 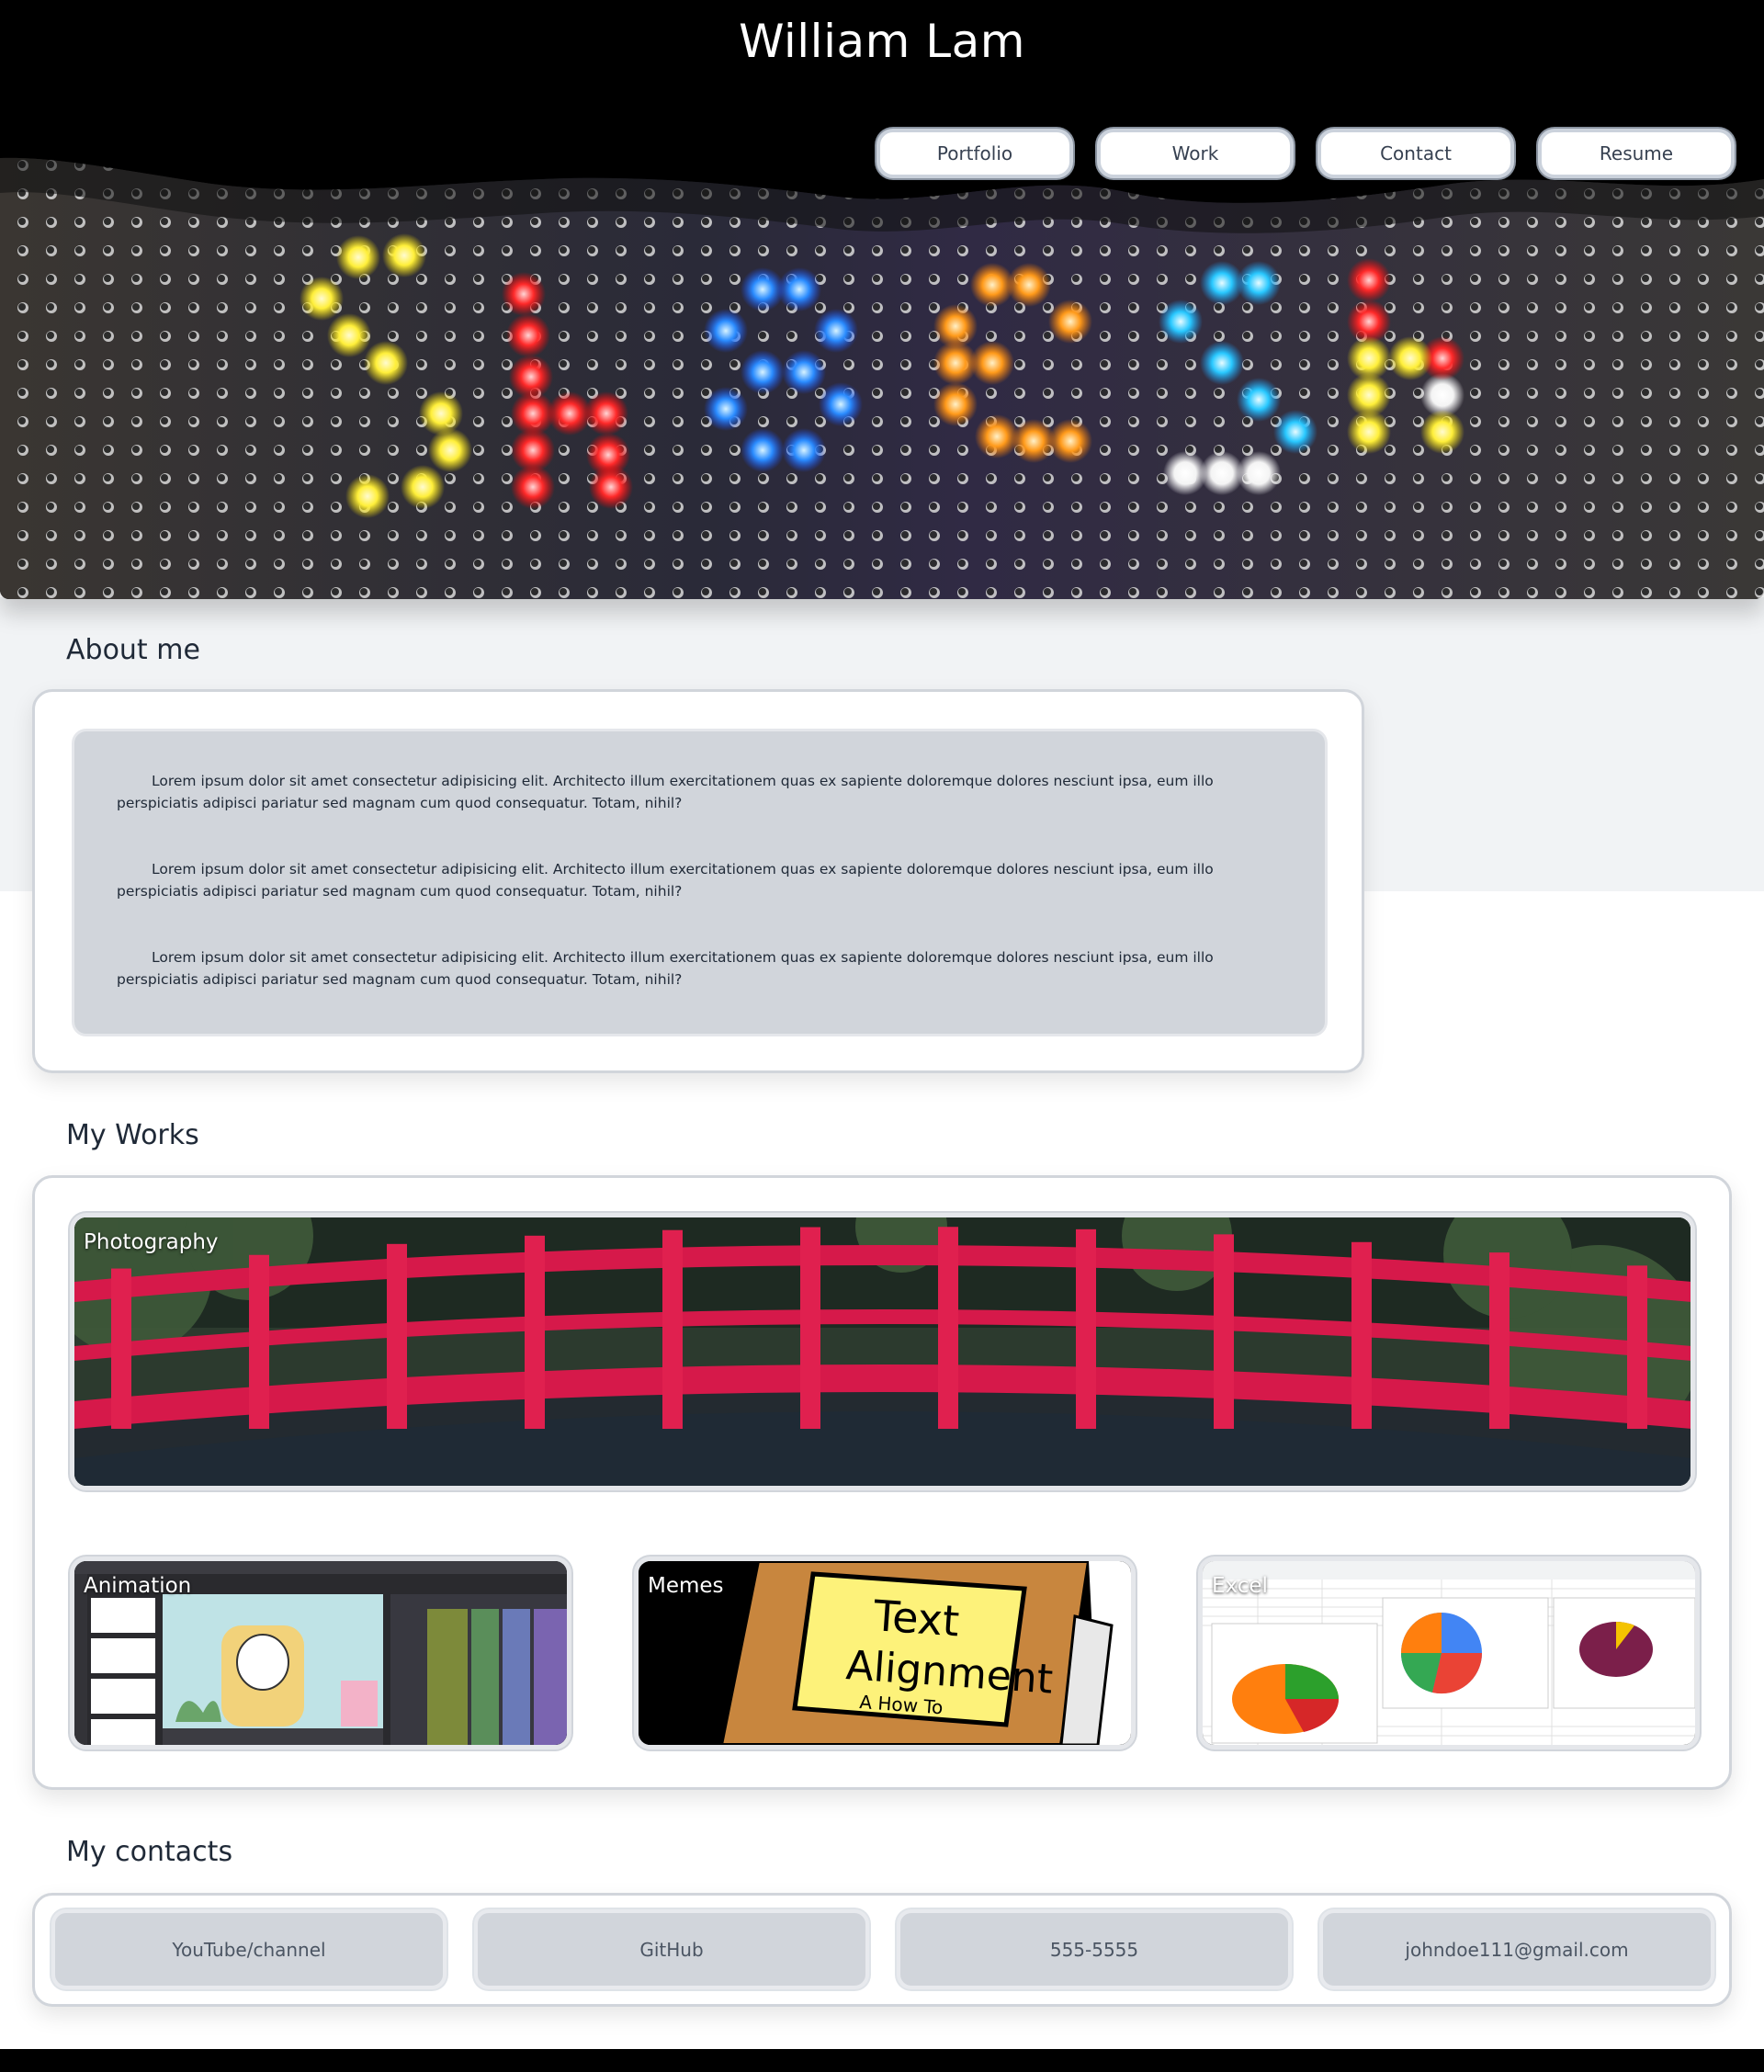 What do you see at coordinates (320, 1653) in the screenshot?
I see `work-tile-animation: Animation` at bounding box center [320, 1653].